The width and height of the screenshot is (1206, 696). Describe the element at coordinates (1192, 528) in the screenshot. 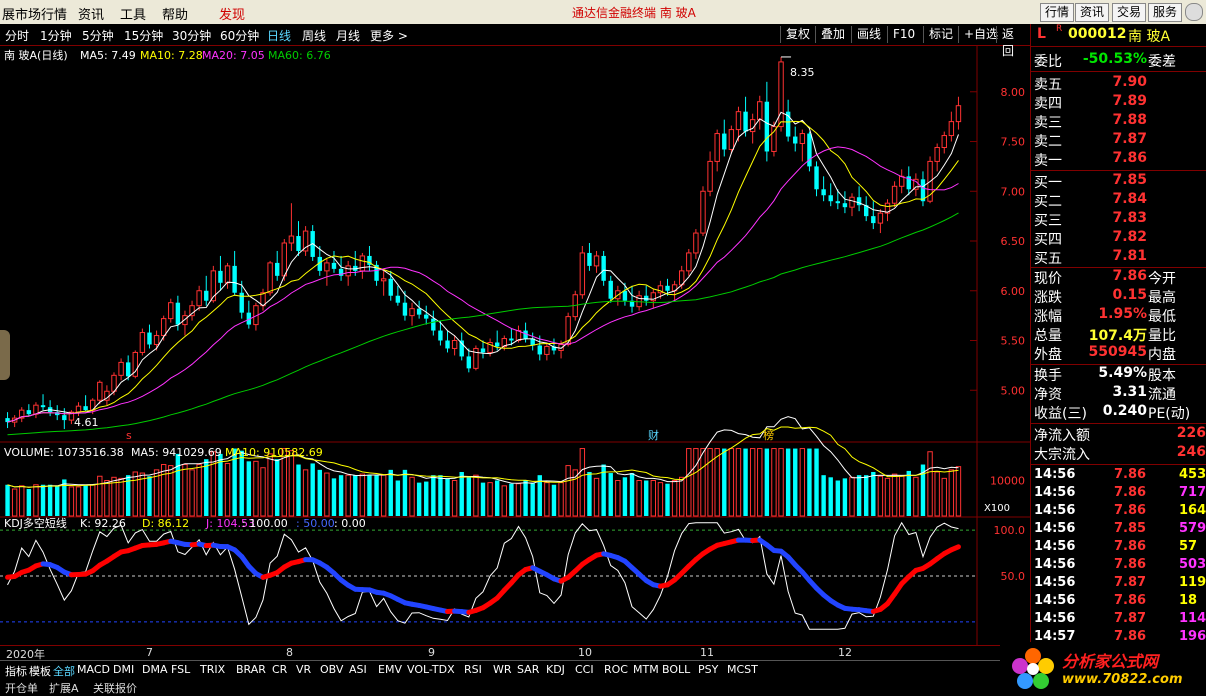

I see `tick-volume: 579` at that location.